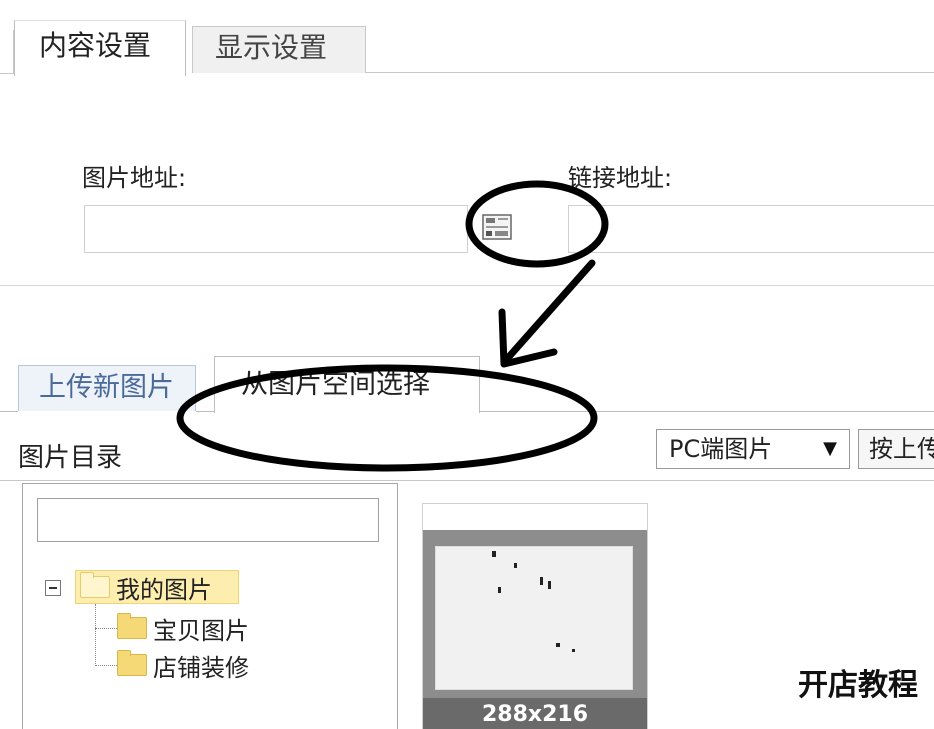 This screenshot has width=934, height=729. I want to click on image-source-value: PC端图片, so click(721, 449).